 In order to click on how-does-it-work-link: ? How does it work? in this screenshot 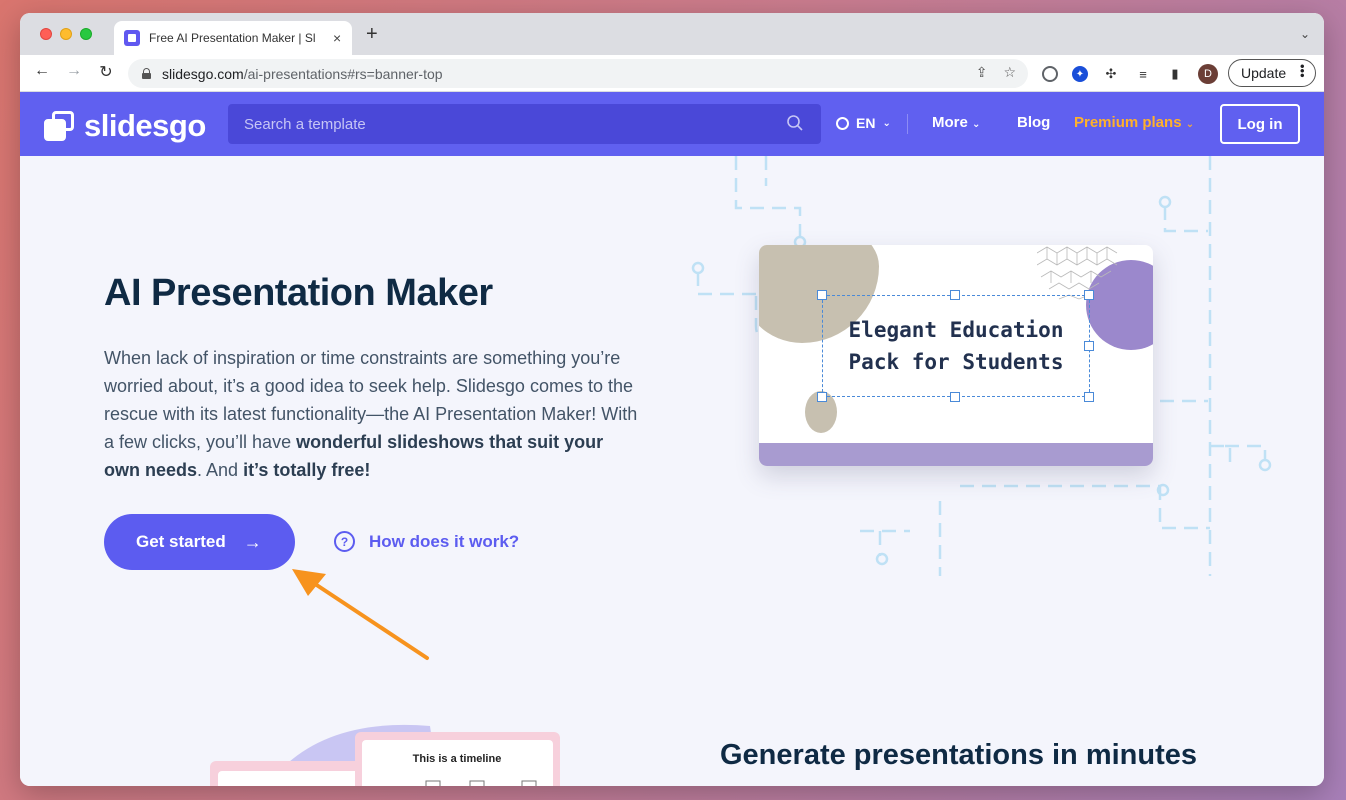, I will do `click(426, 541)`.